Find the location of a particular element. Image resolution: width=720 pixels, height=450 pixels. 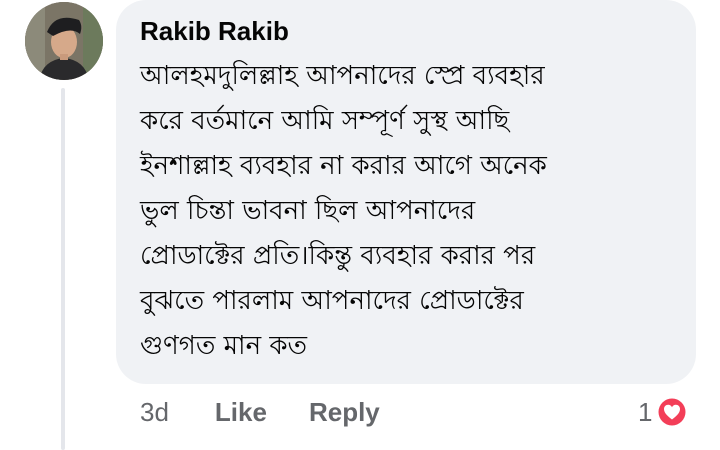

comment-timestamp: 3d is located at coordinates (154, 412).